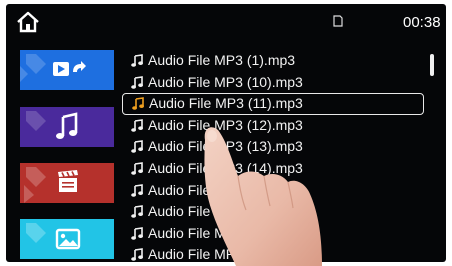  I want to click on file-name: Audio File MP3 (1).mp3, so click(222, 60).